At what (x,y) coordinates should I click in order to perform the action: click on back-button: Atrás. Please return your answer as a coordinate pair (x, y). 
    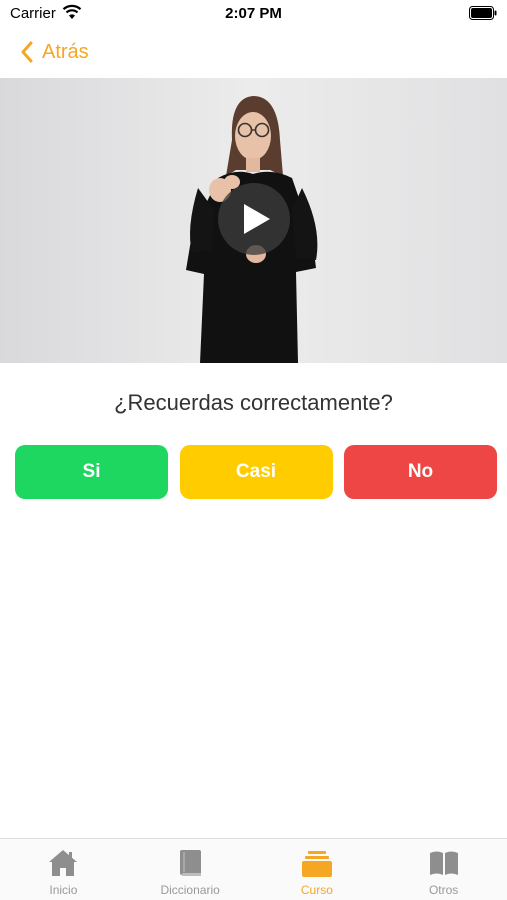
    Looking at the image, I should click on (54, 52).